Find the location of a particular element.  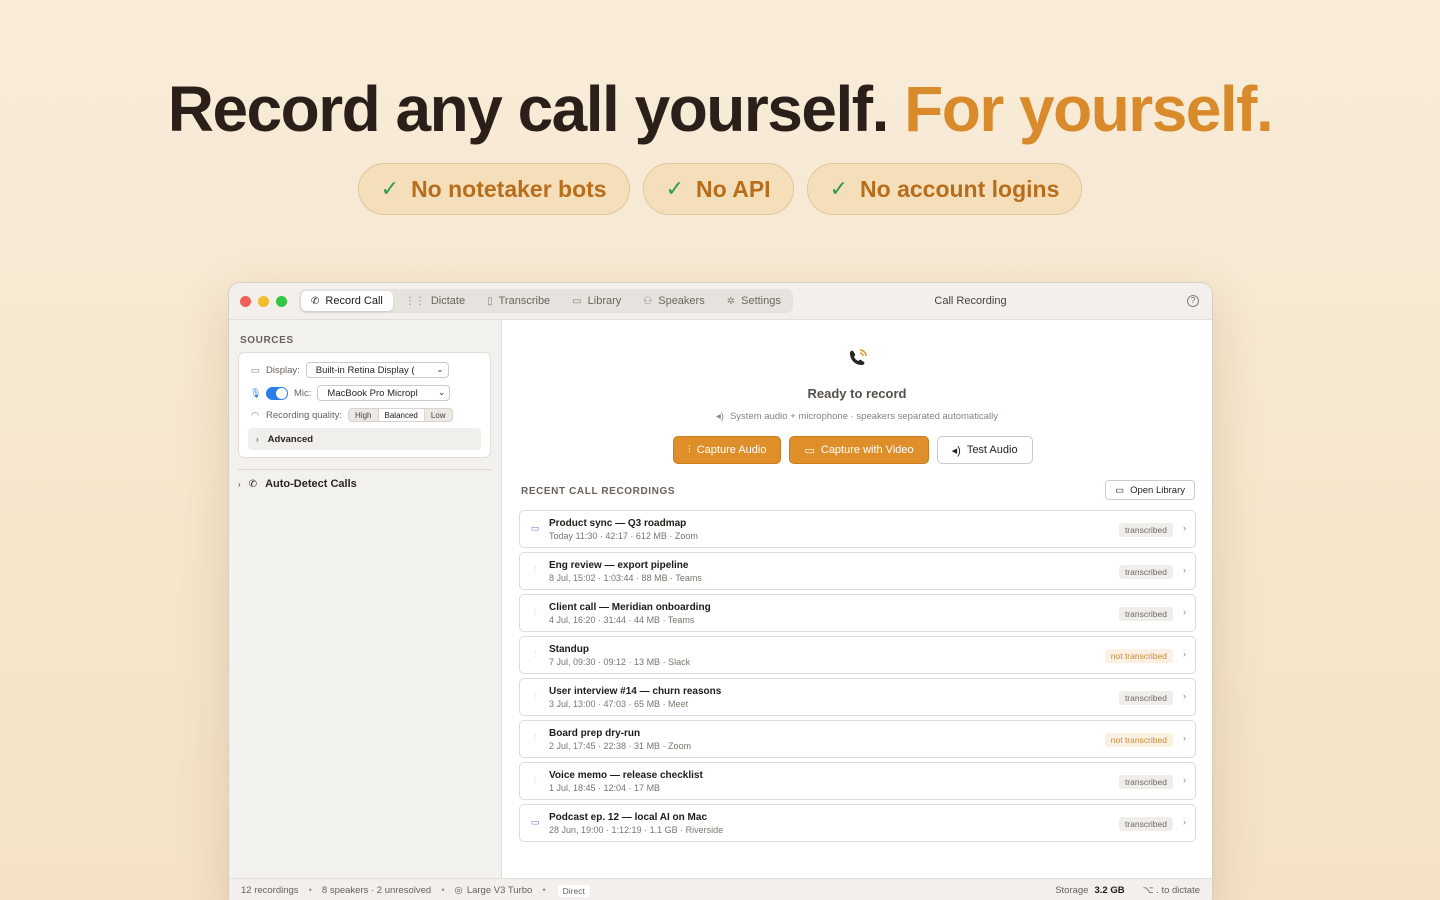

mic-select: MacBook Pro Micropl ⌄ is located at coordinates (384, 393).